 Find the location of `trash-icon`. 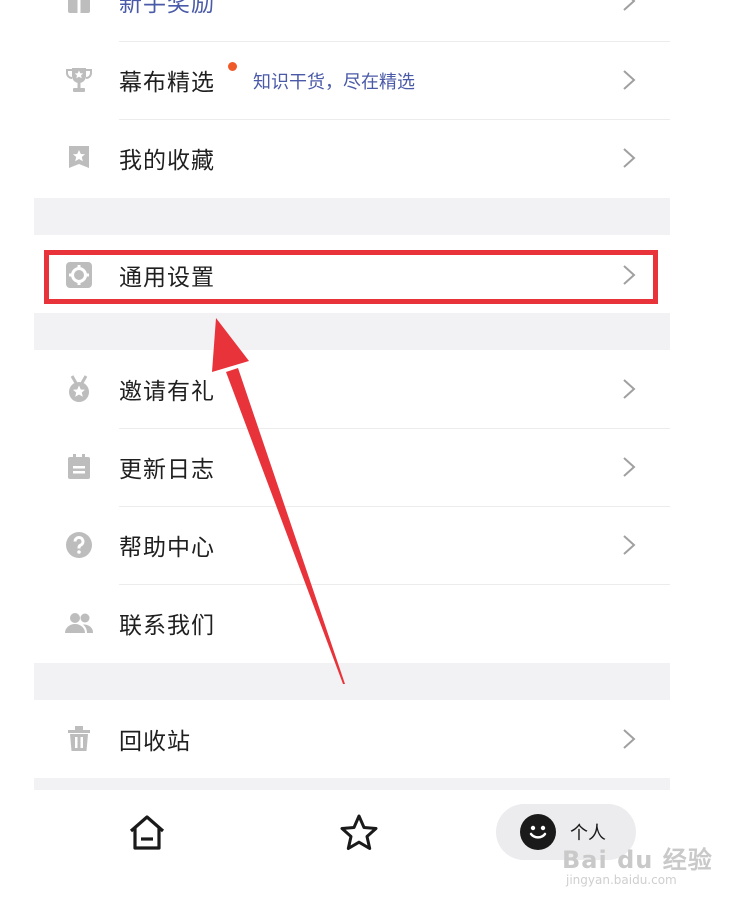

trash-icon is located at coordinates (79, 739).